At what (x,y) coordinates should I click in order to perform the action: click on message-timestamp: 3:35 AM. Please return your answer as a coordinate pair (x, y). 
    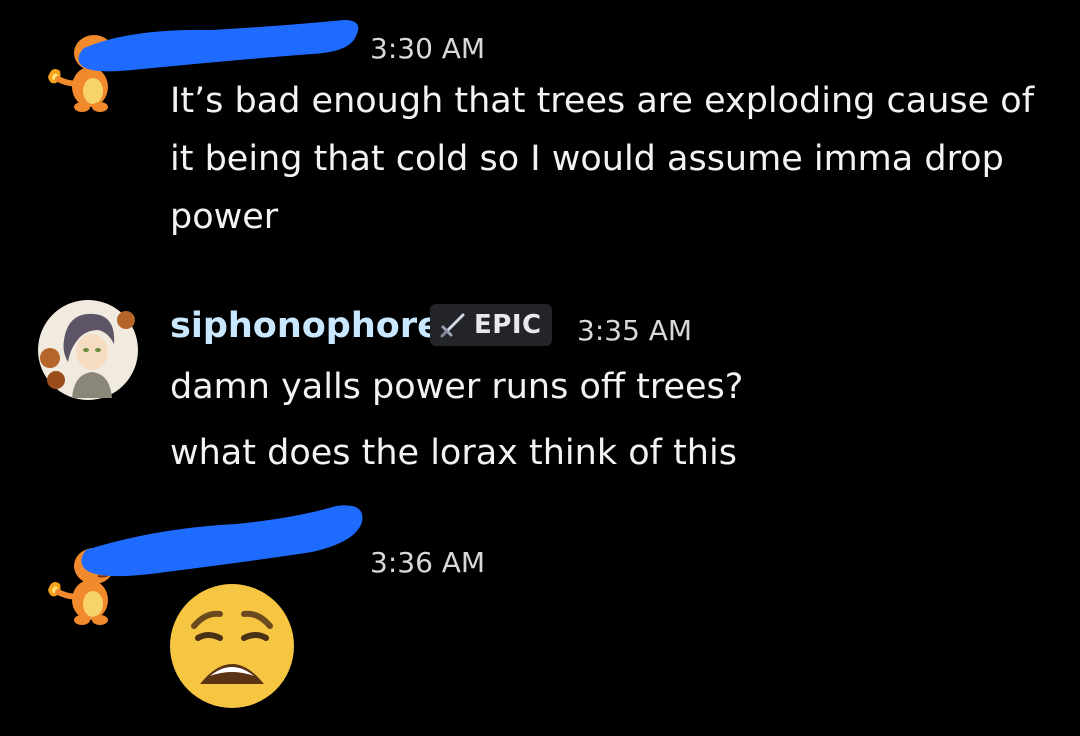
    Looking at the image, I should click on (635, 330).